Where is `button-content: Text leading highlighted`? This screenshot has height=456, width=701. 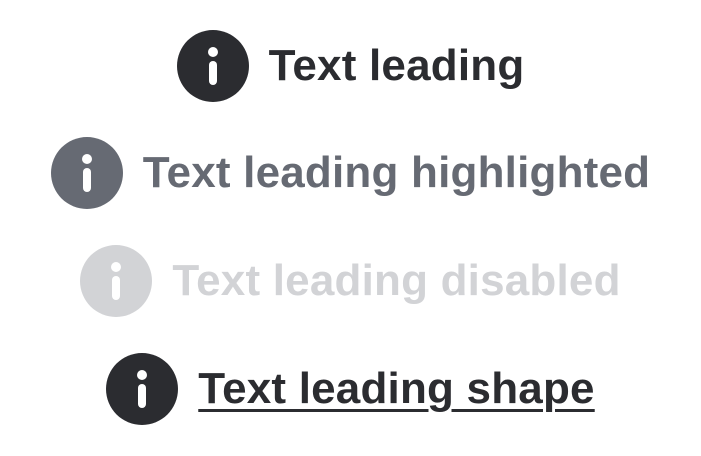
button-content: Text leading highlighted is located at coordinates (350, 173).